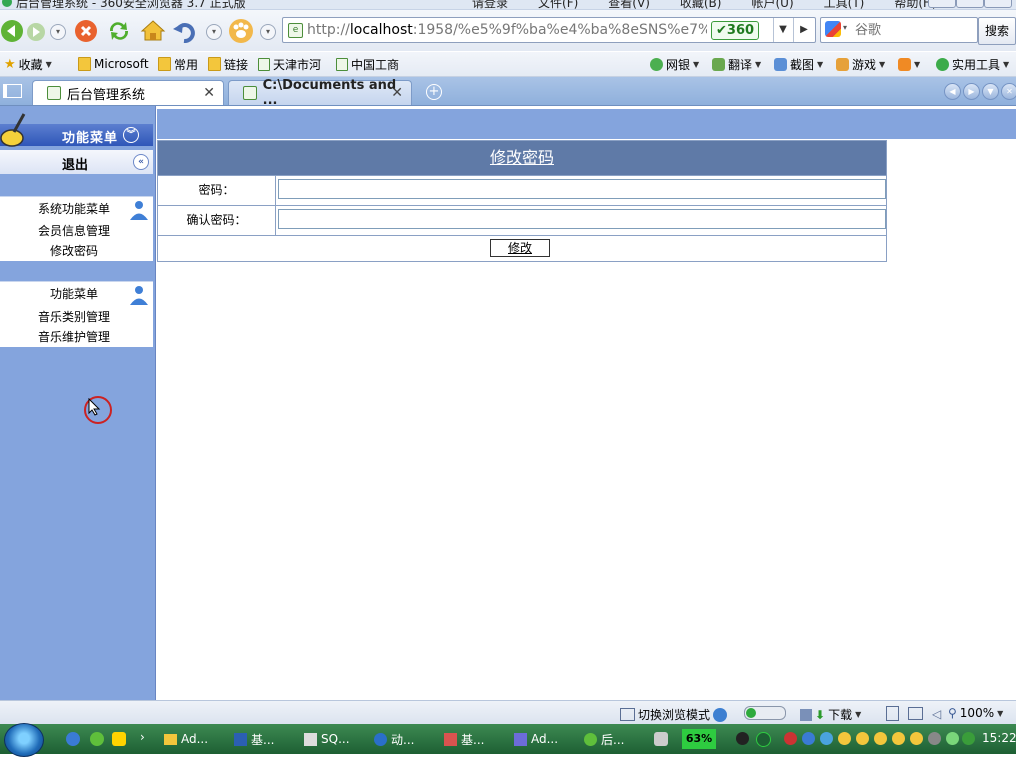 The height and width of the screenshot is (757, 1016). What do you see at coordinates (934, 738) in the screenshot?
I see `speaker-tray-icon` at bounding box center [934, 738].